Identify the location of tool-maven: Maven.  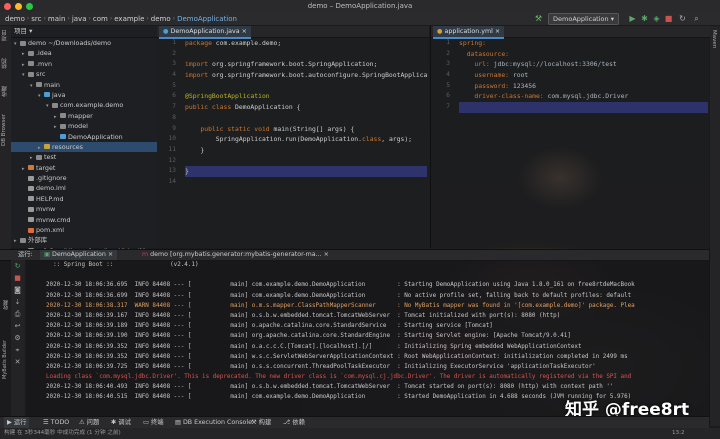
(714, 39).